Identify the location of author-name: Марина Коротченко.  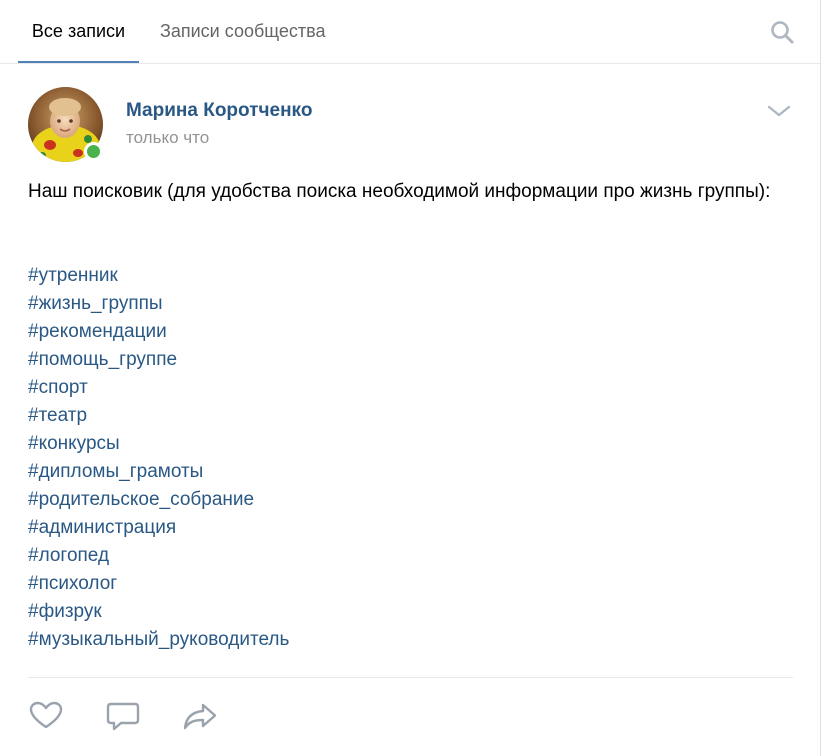
(219, 111).